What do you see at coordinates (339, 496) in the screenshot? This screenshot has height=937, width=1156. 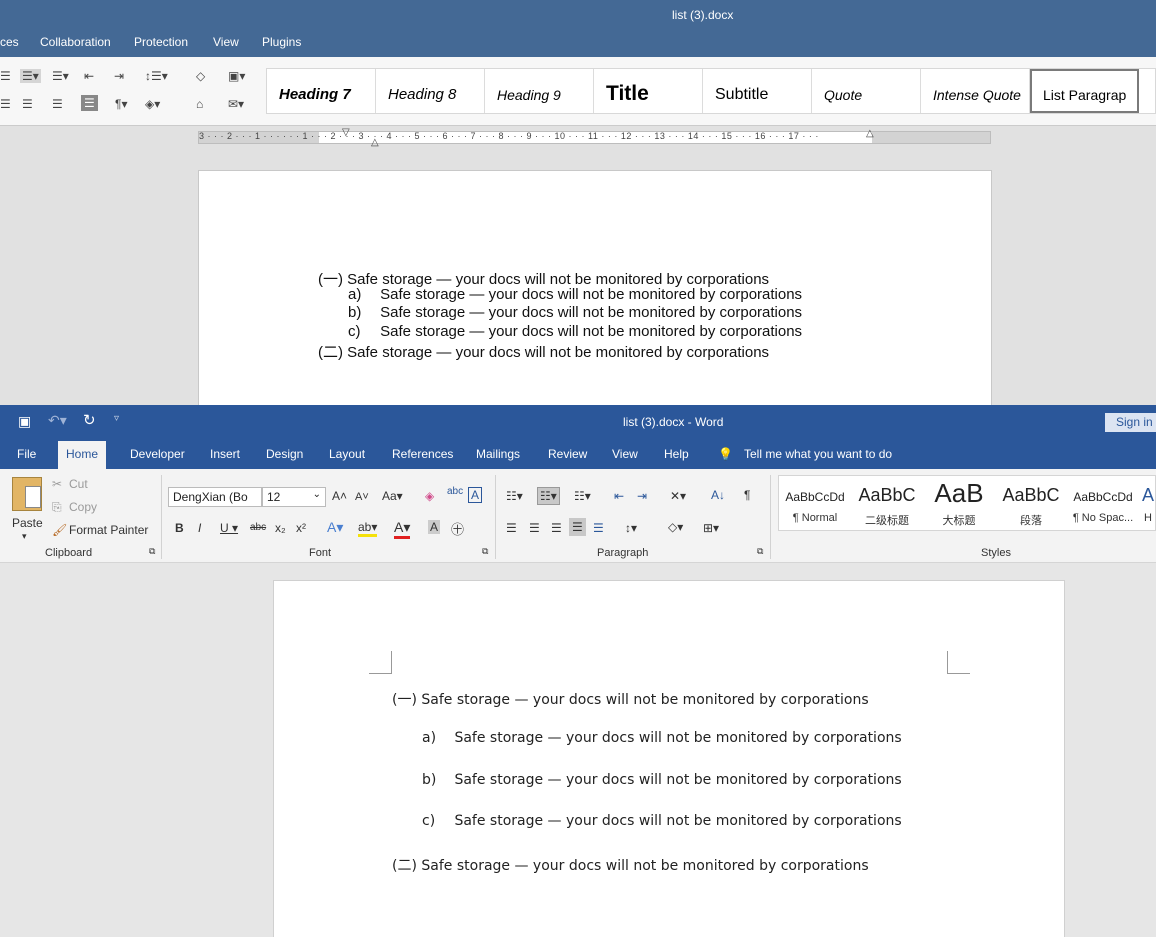 I see `grow-font-icon: A˄` at bounding box center [339, 496].